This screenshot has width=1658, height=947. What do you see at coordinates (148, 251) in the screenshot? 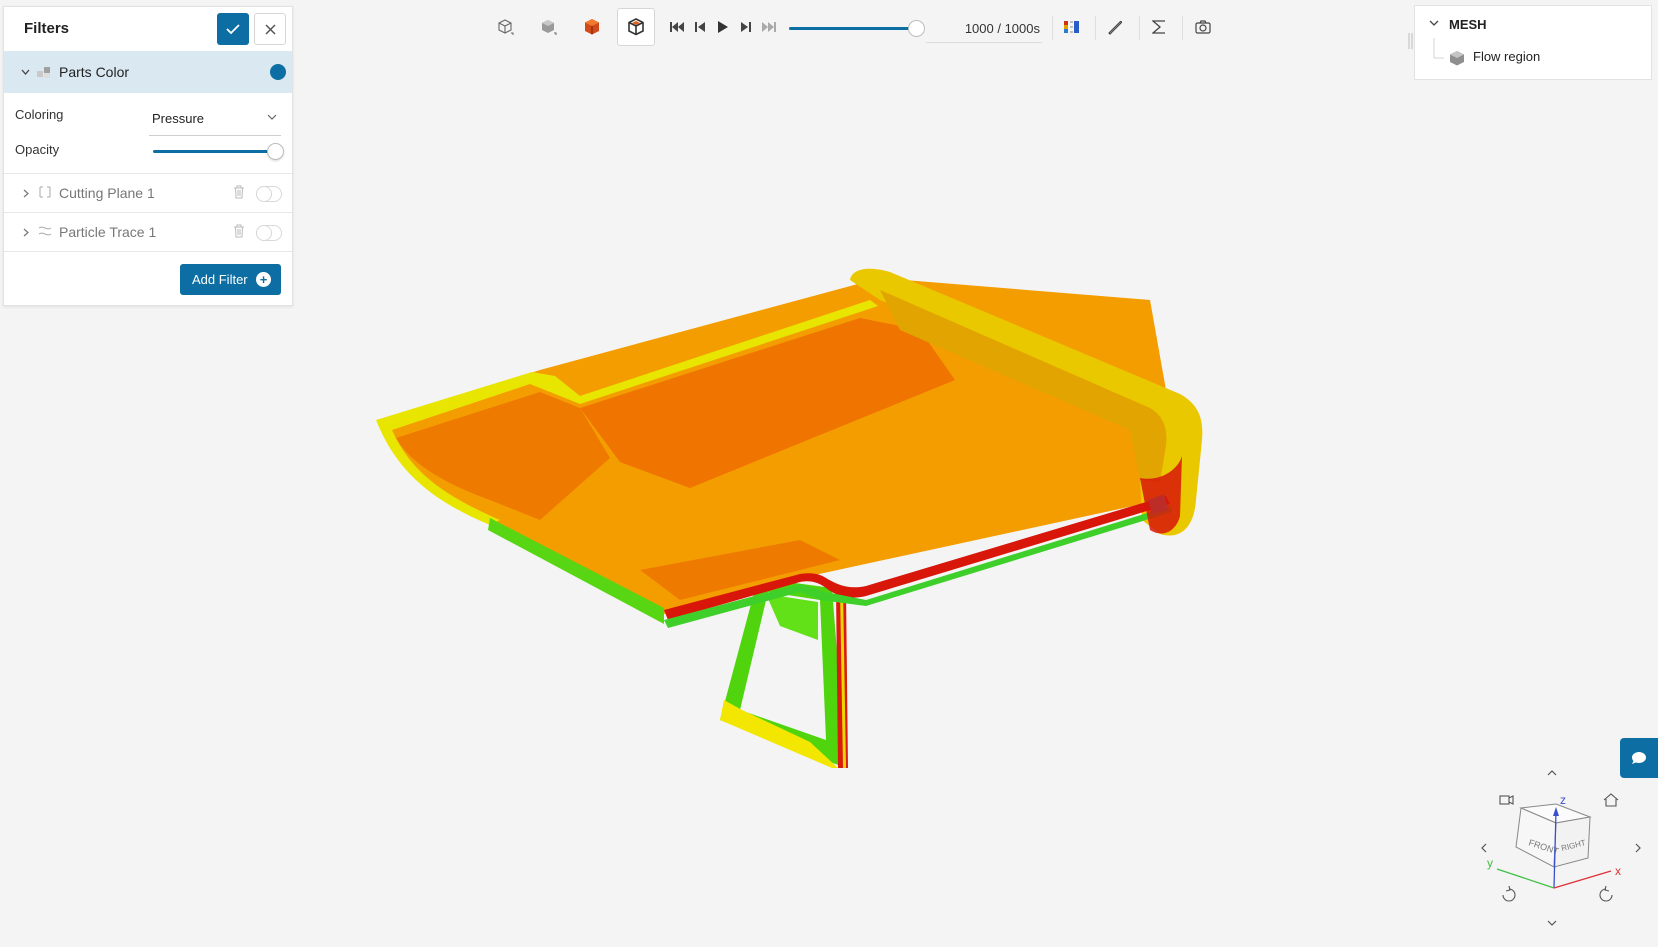
I see `divider` at bounding box center [148, 251].